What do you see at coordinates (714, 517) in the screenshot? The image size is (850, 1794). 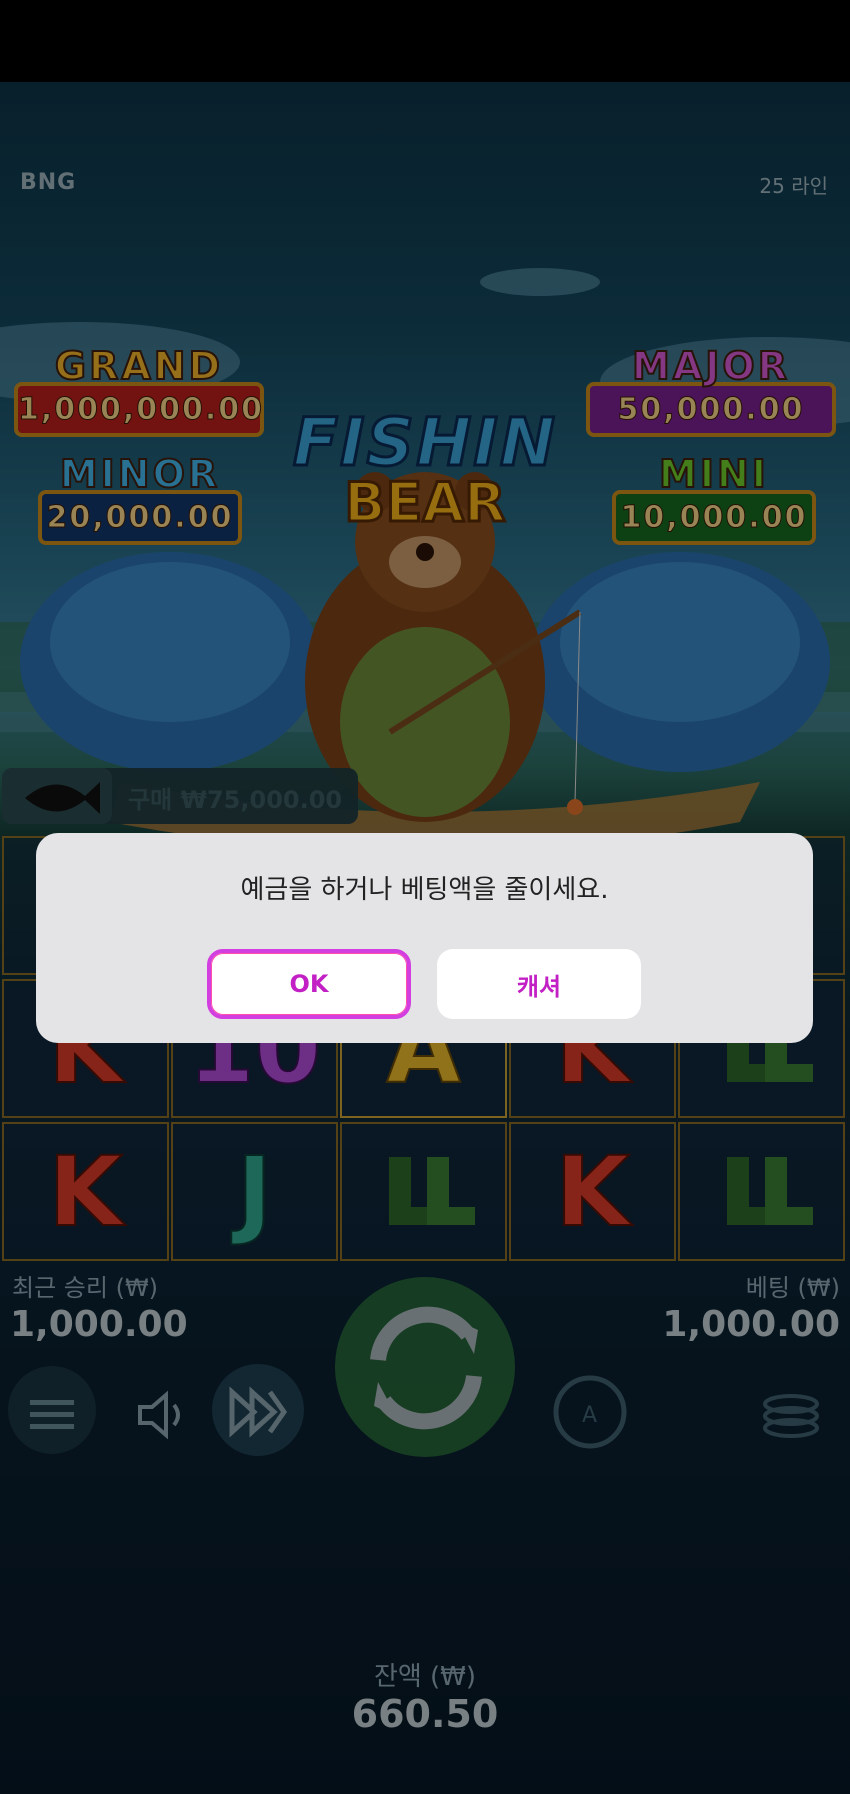 I see `jackpot-mini-value: 10,000.00` at bounding box center [714, 517].